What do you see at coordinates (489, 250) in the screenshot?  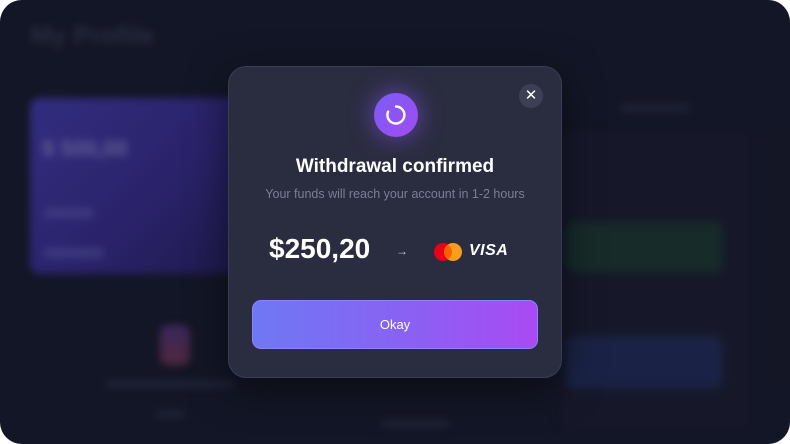 I see `visa-logo: VISA` at bounding box center [489, 250].